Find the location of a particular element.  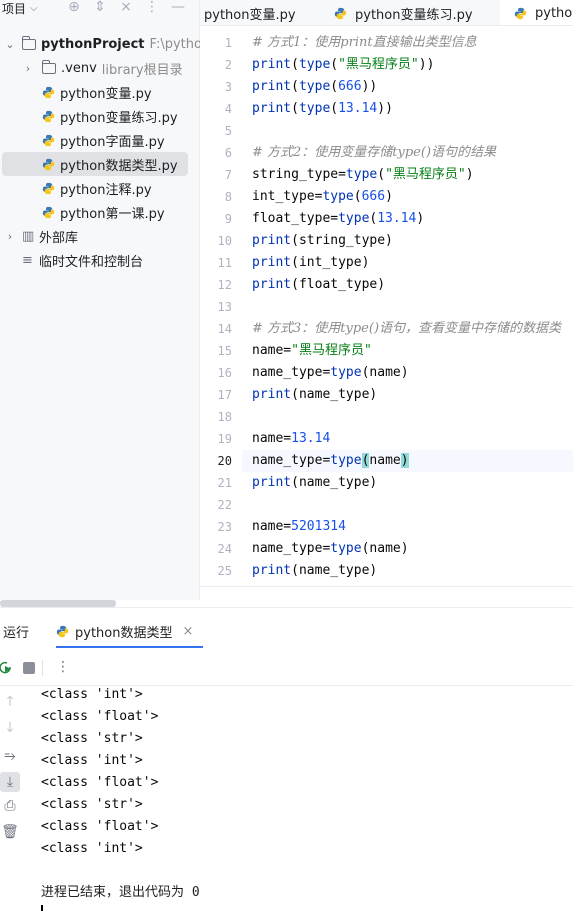

tab-python-data-types: pythor is located at coordinates (536, 12).